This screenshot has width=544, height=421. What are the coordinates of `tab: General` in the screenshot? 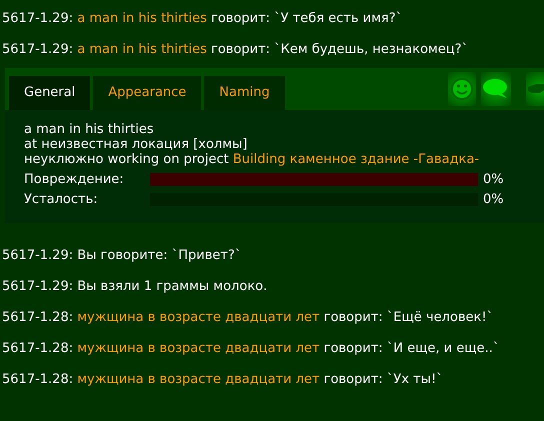 It's located at (49, 93).